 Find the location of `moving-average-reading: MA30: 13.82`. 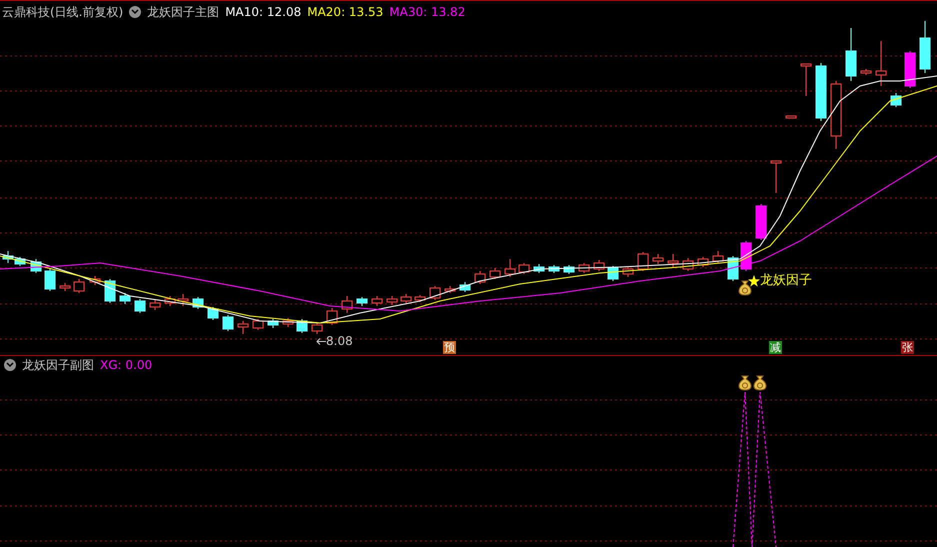

moving-average-reading: MA30: 13.82 is located at coordinates (427, 12).